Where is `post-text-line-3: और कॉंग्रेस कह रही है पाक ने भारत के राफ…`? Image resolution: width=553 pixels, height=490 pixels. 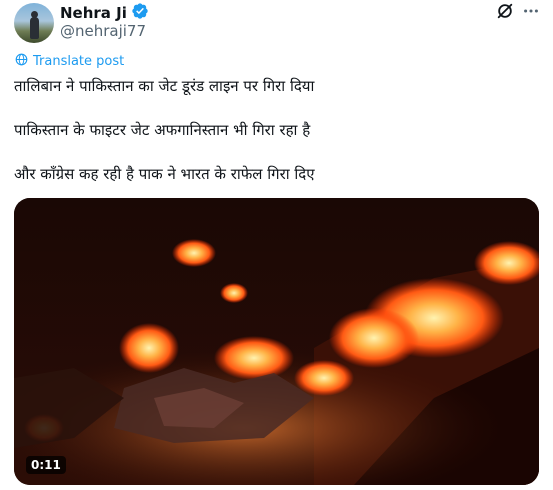
post-text-line-3: और कॉंग्रेस कह रही है पाक ने भारत के राफ… is located at coordinates (164, 174).